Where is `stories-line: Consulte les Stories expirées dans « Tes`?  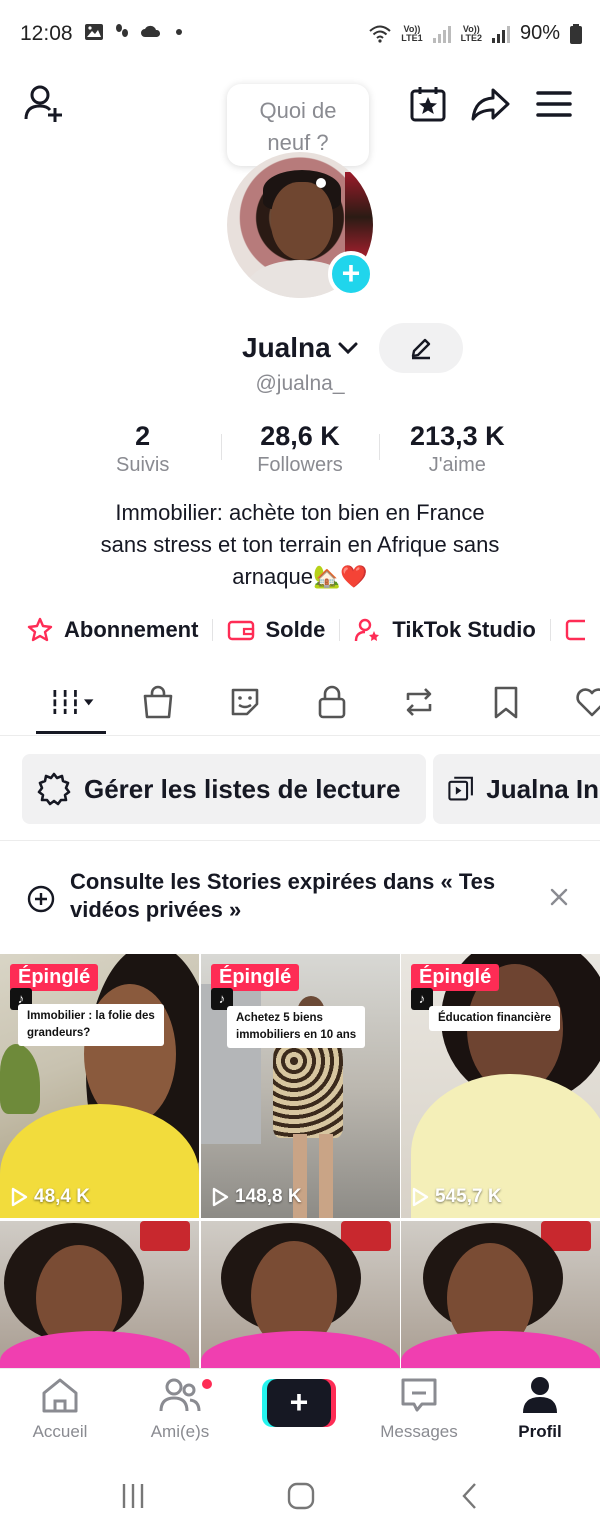
stories-line: Consulte les Stories expirées dans « Tes is located at coordinates (283, 881).